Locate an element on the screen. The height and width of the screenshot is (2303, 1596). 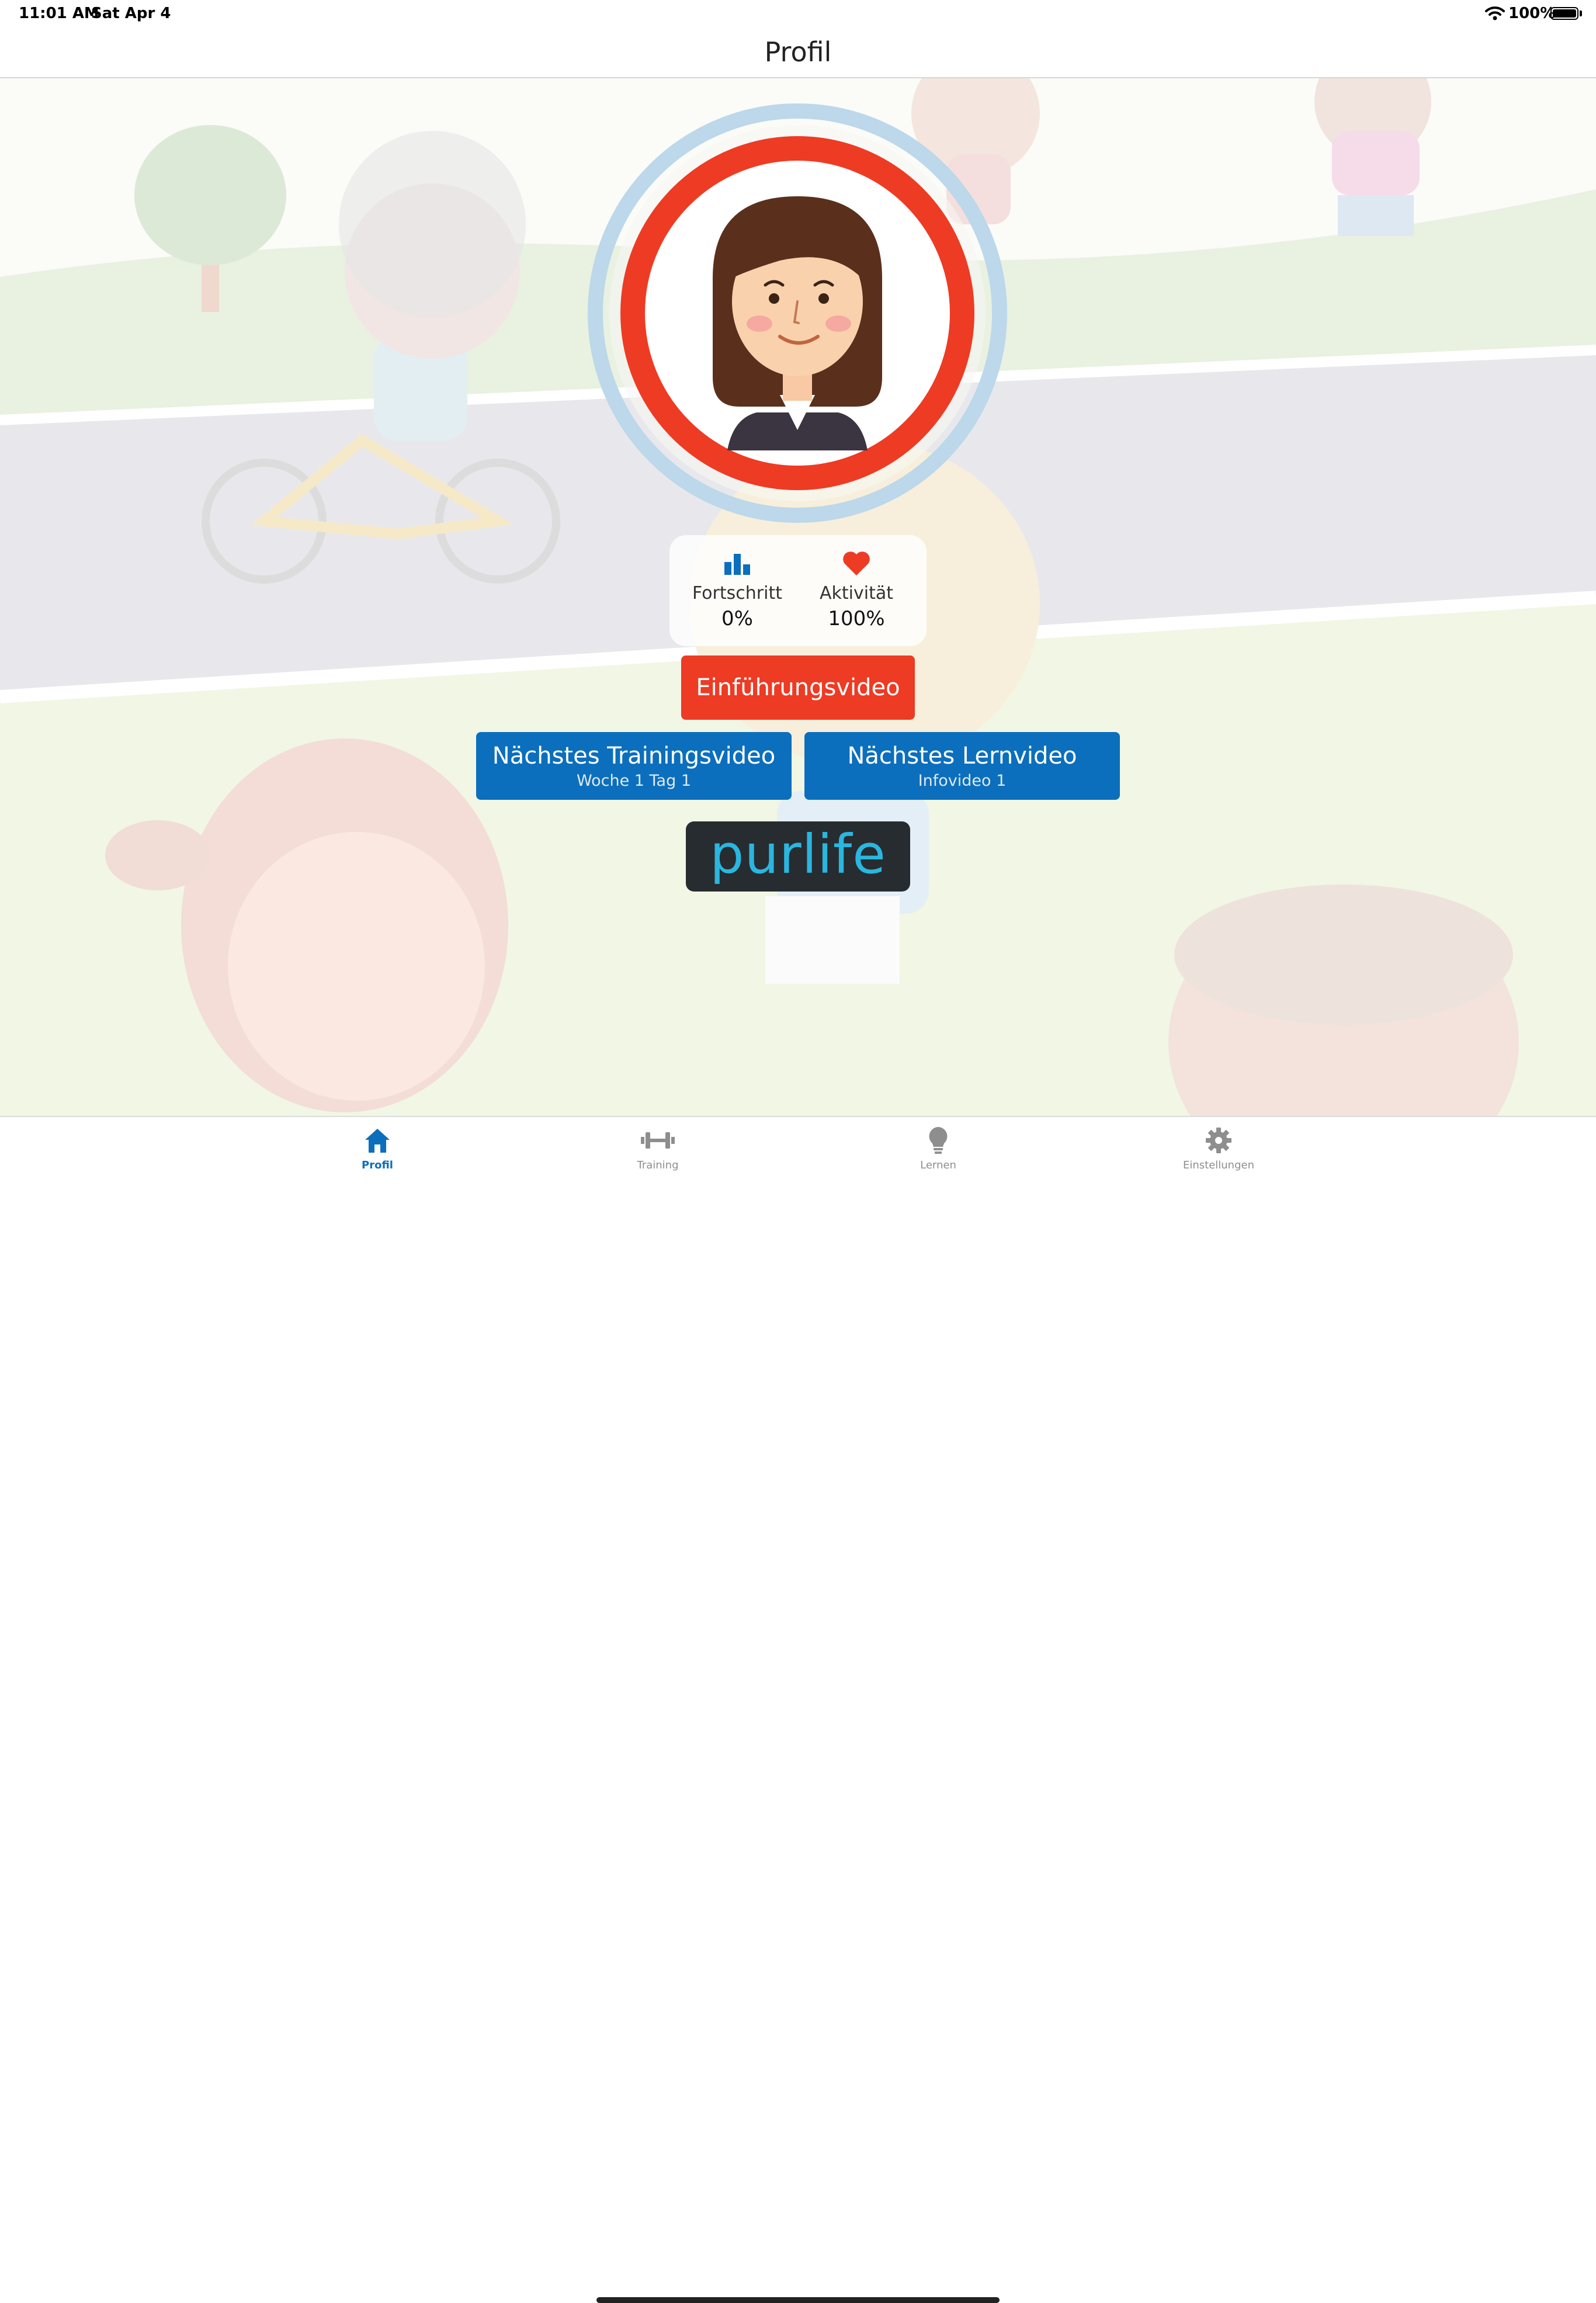
heart-icon is located at coordinates (856, 563).